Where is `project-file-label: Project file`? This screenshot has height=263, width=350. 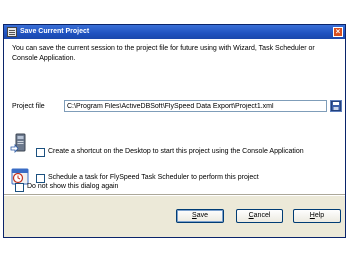
project-file-label: Project file is located at coordinates (28, 106).